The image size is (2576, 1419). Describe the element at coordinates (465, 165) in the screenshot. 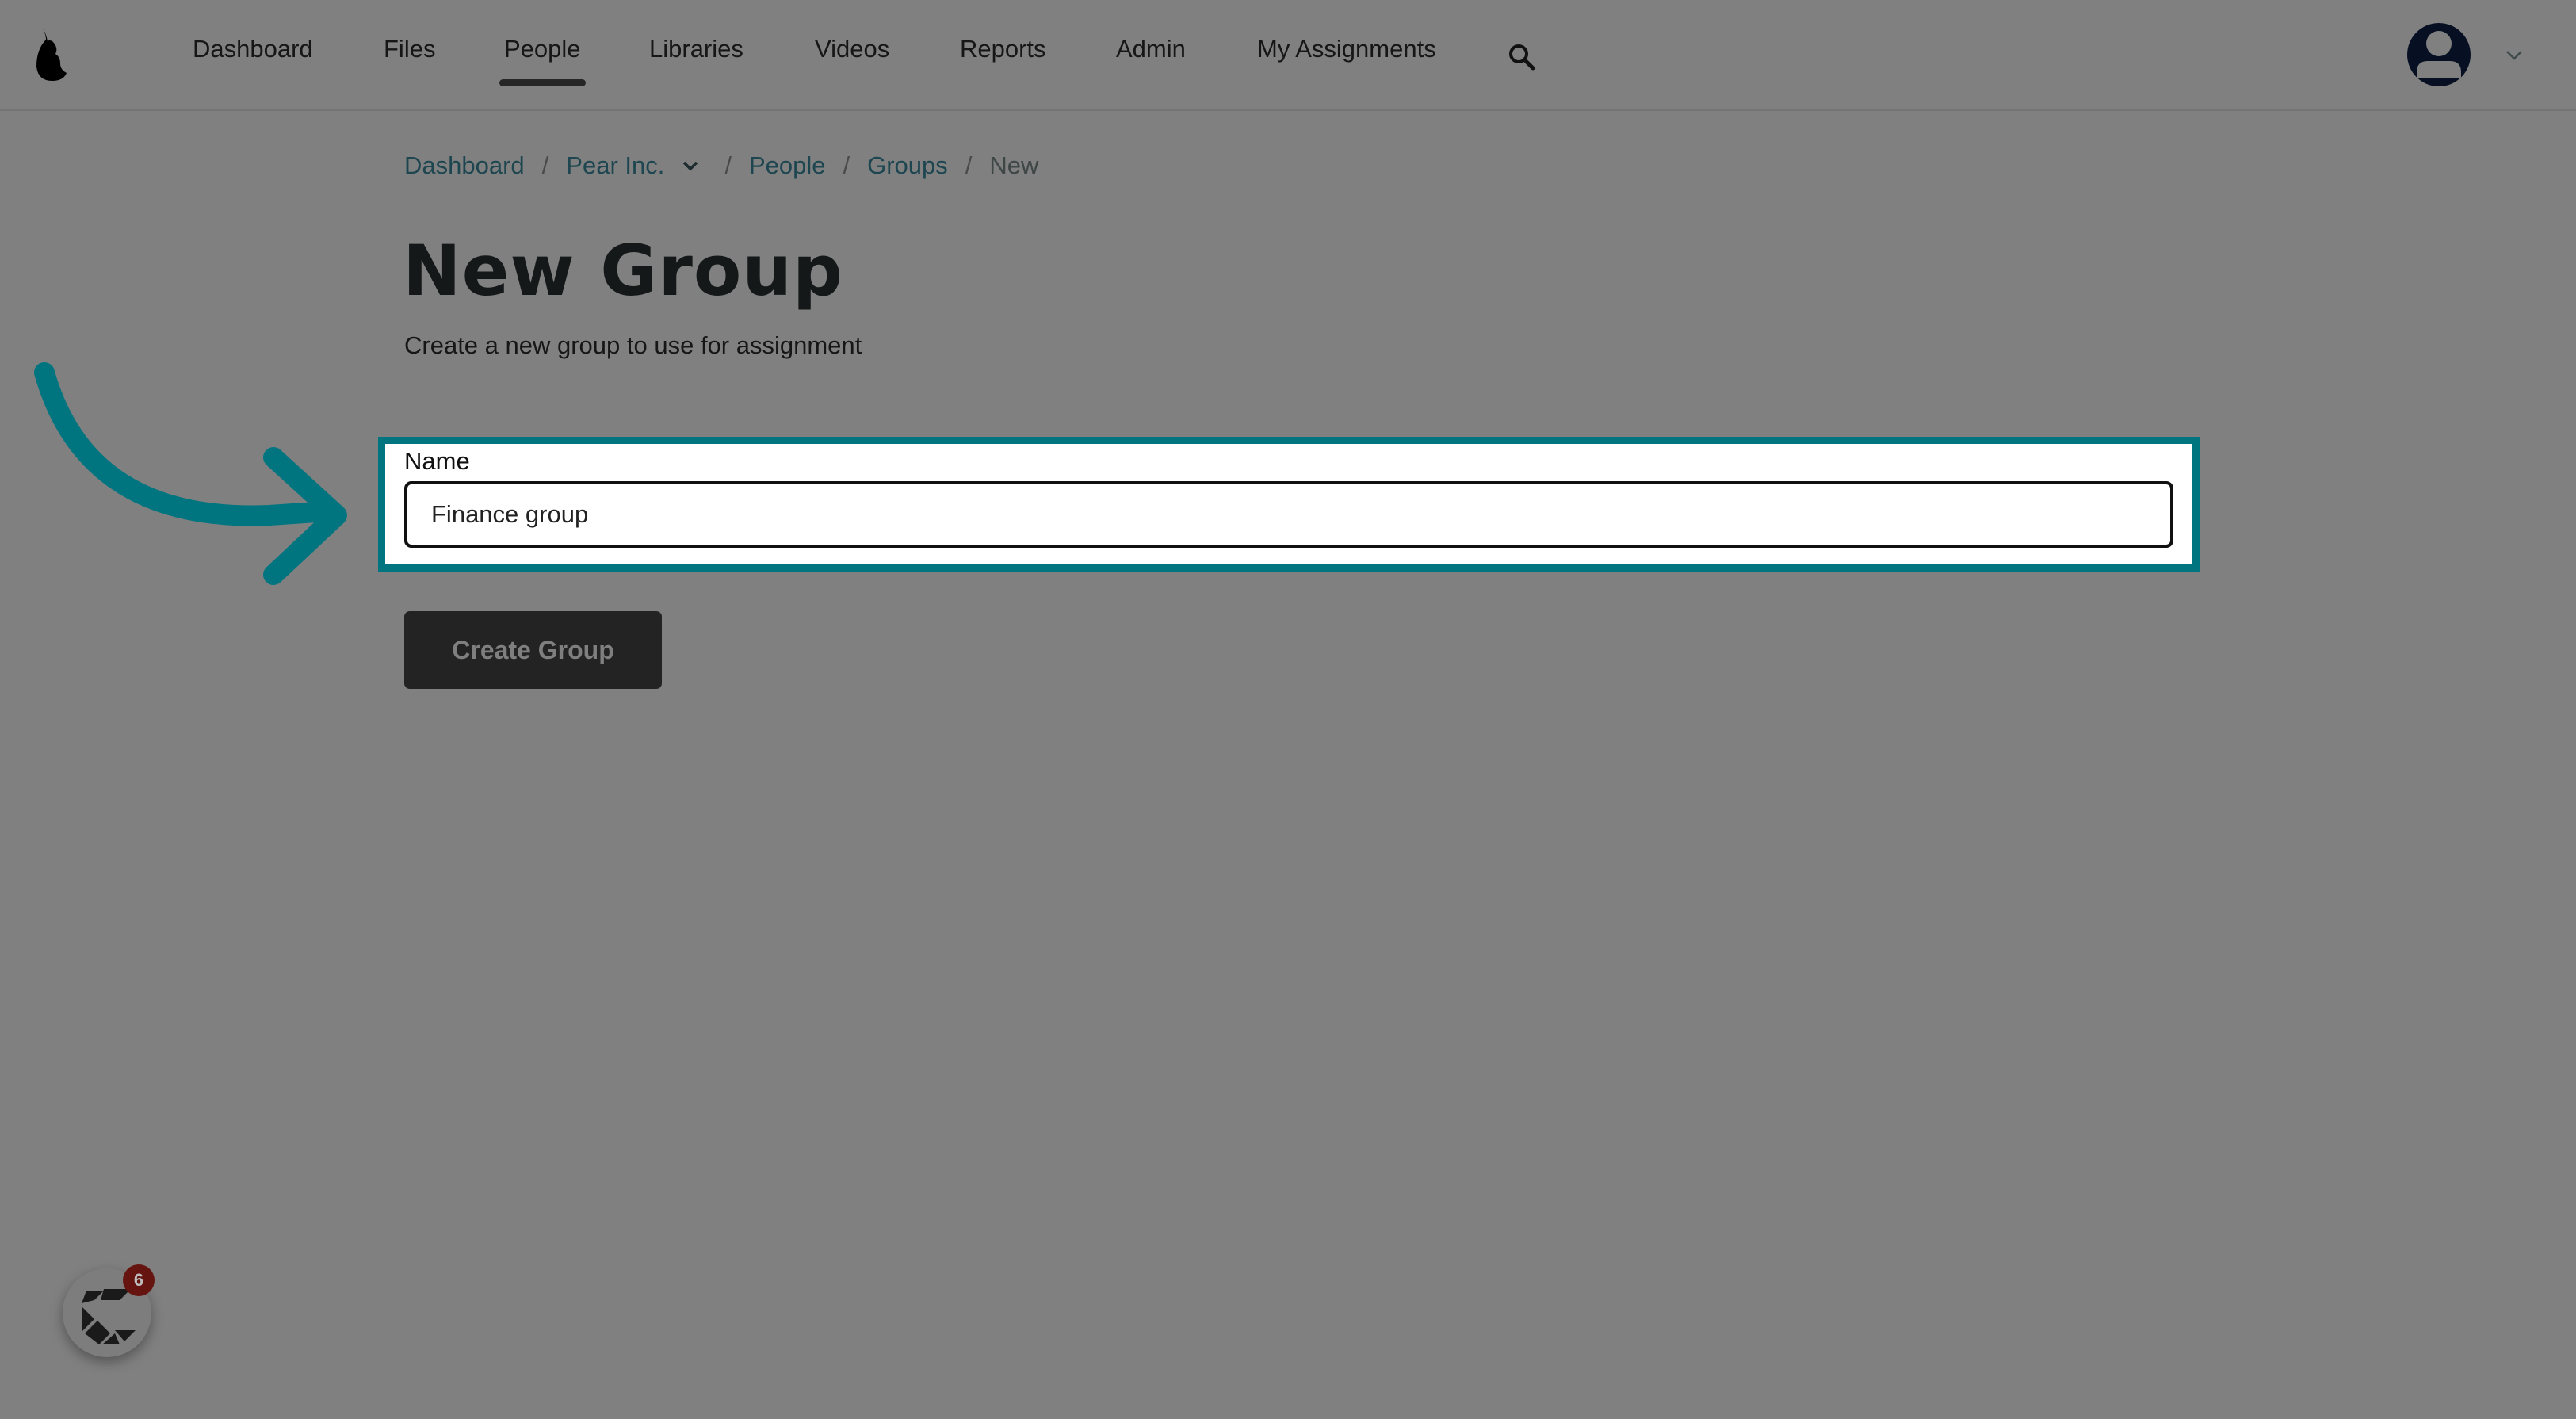

I see `breadcrumb-dashboard: Dashboard` at that location.